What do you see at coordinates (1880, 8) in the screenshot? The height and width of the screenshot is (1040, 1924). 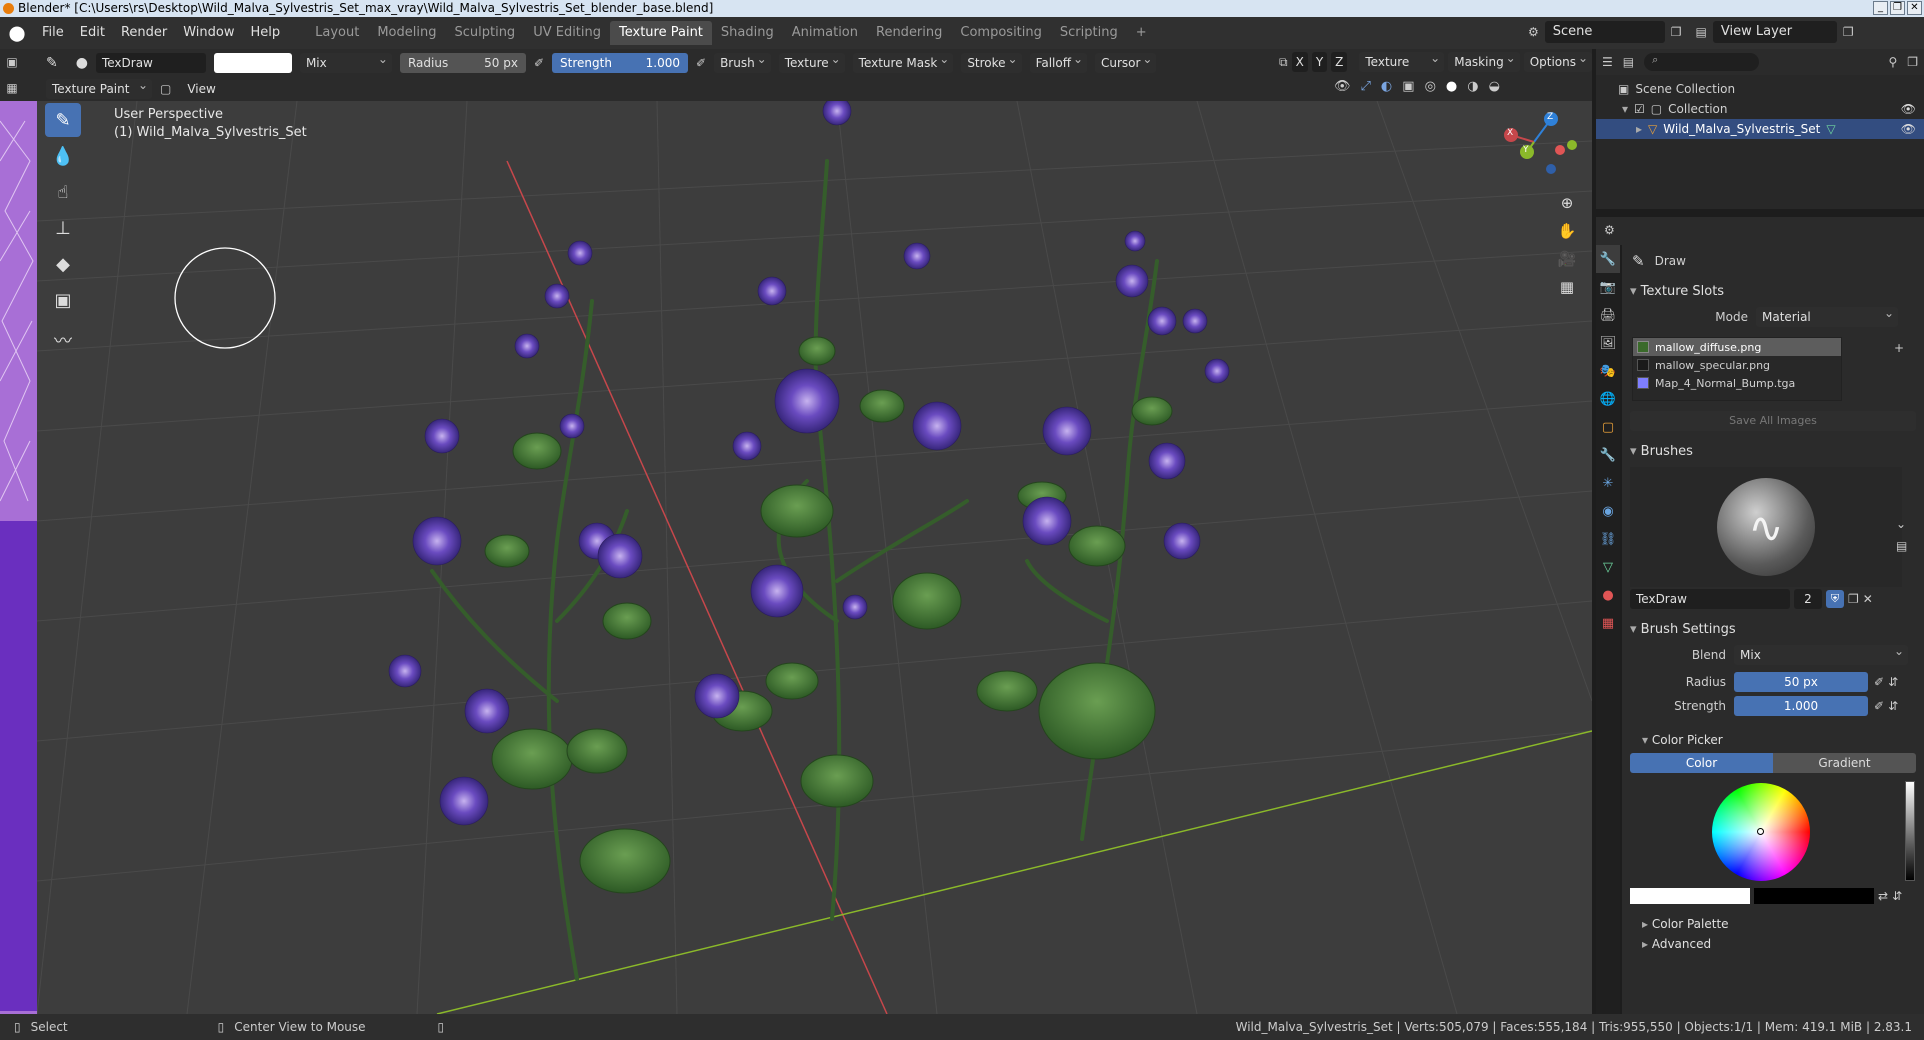 I see `minimize-button: _` at bounding box center [1880, 8].